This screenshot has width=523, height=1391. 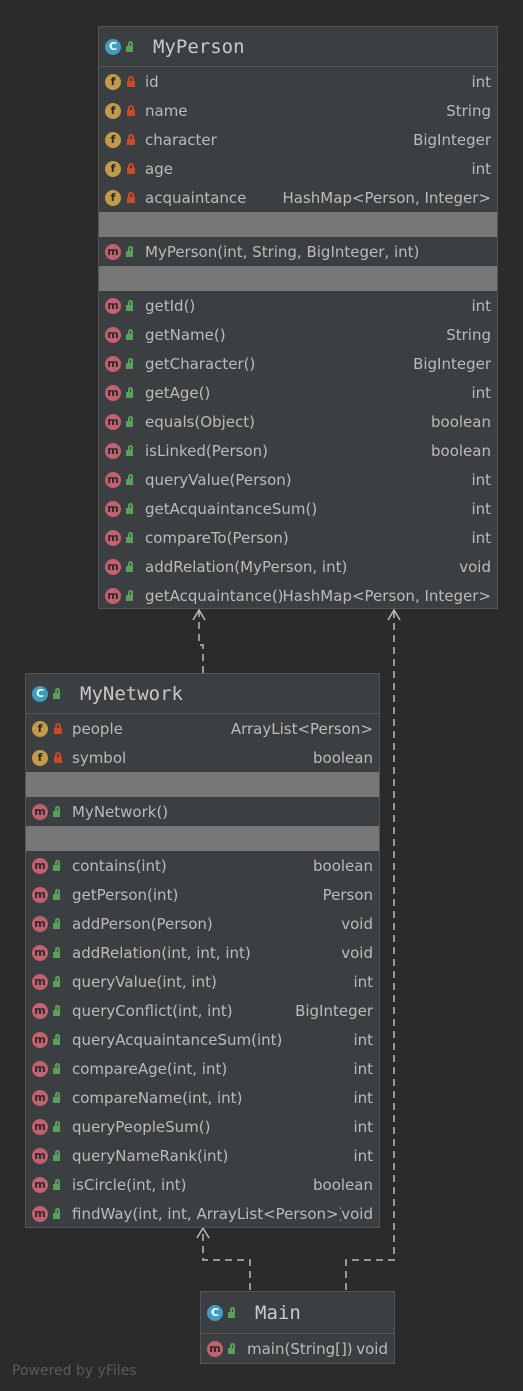 What do you see at coordinates (298, 334) in the screenshot?
I see `method-row: m getName() String` at bounding box center [298, 334].